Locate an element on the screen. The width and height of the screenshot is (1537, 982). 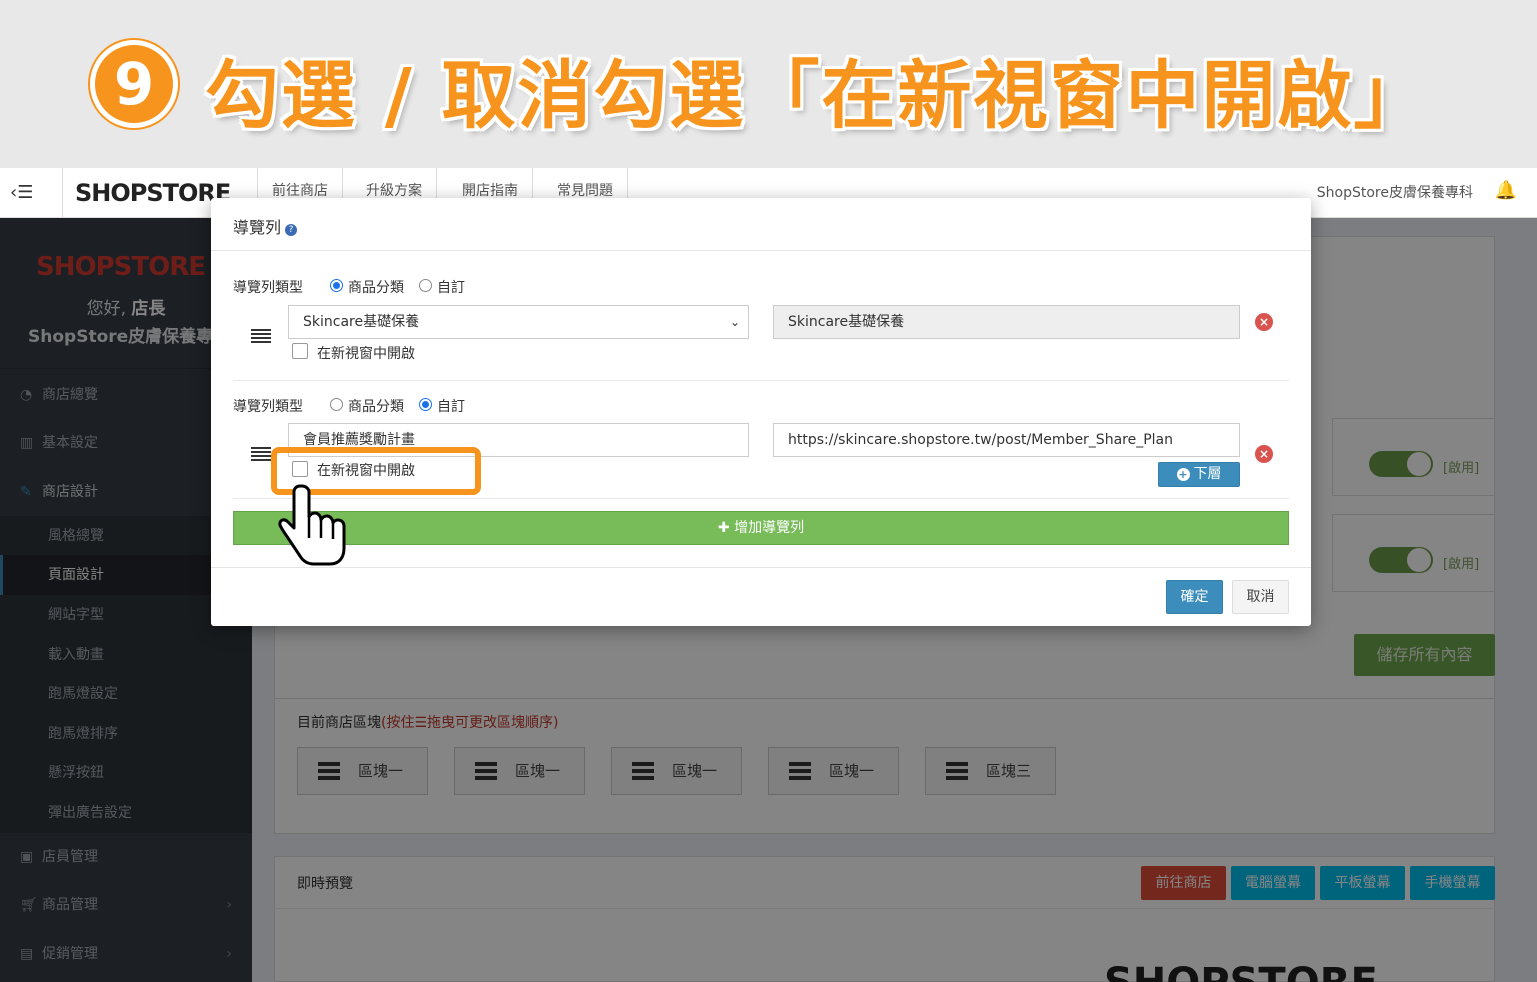
cancel-button: 取消 is located at coordinates (1260, 597).